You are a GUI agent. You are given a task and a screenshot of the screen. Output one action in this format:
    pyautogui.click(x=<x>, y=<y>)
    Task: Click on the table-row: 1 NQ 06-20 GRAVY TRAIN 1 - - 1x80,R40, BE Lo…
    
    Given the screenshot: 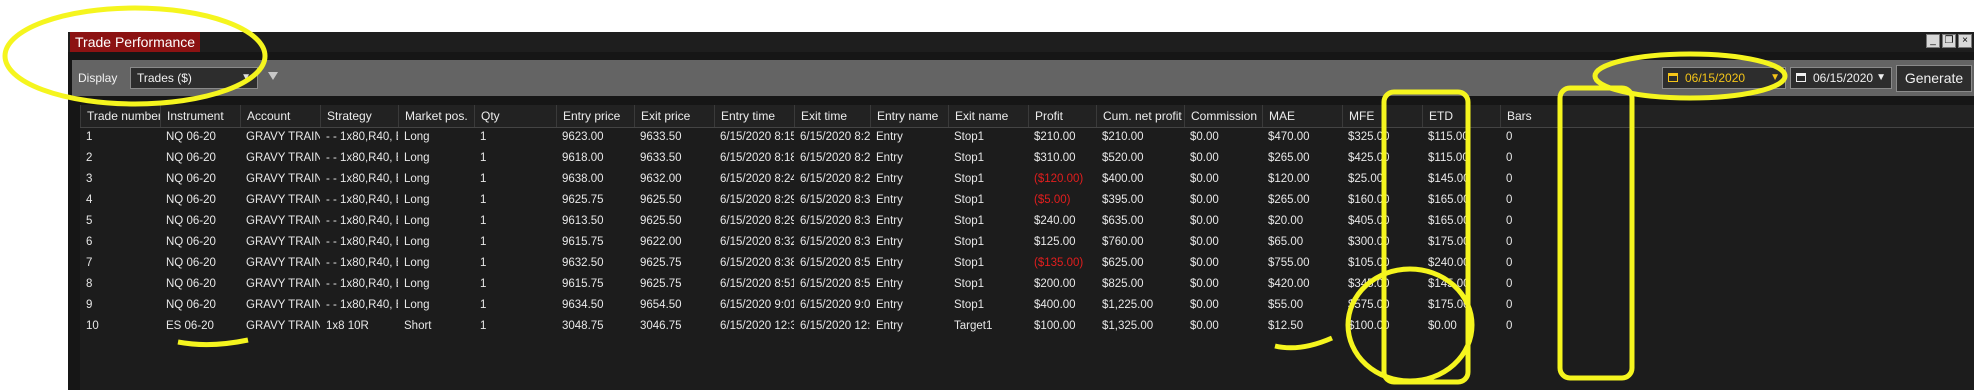 What is the action you would take?
    pyautogui.click(x=1027, y=137)
    